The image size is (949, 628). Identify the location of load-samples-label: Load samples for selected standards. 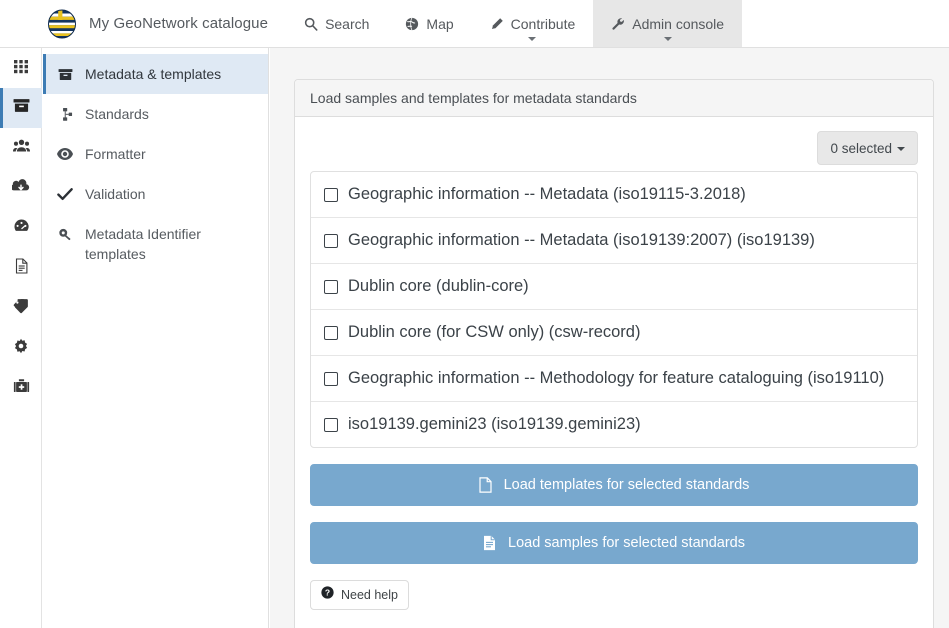
(626, 543).